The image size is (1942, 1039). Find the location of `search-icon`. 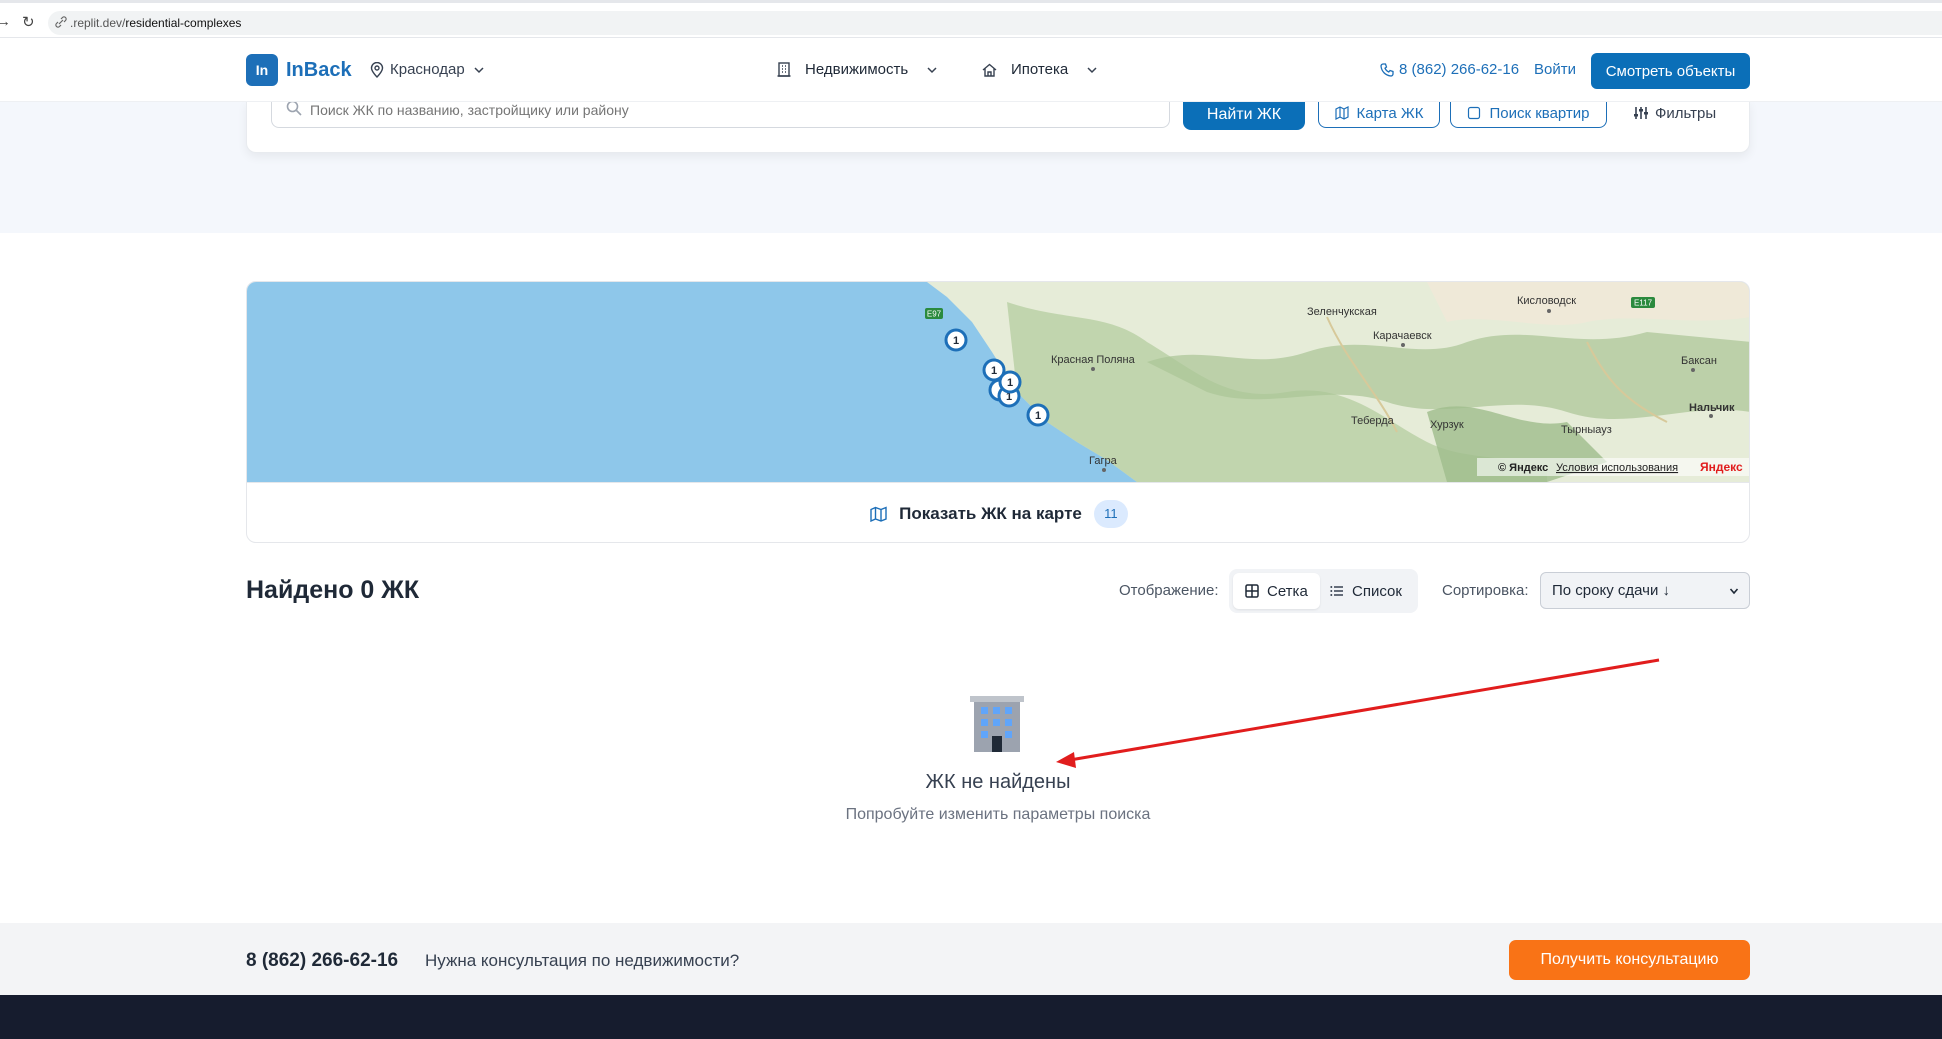

search-icon is located at coordinates (294, 108).